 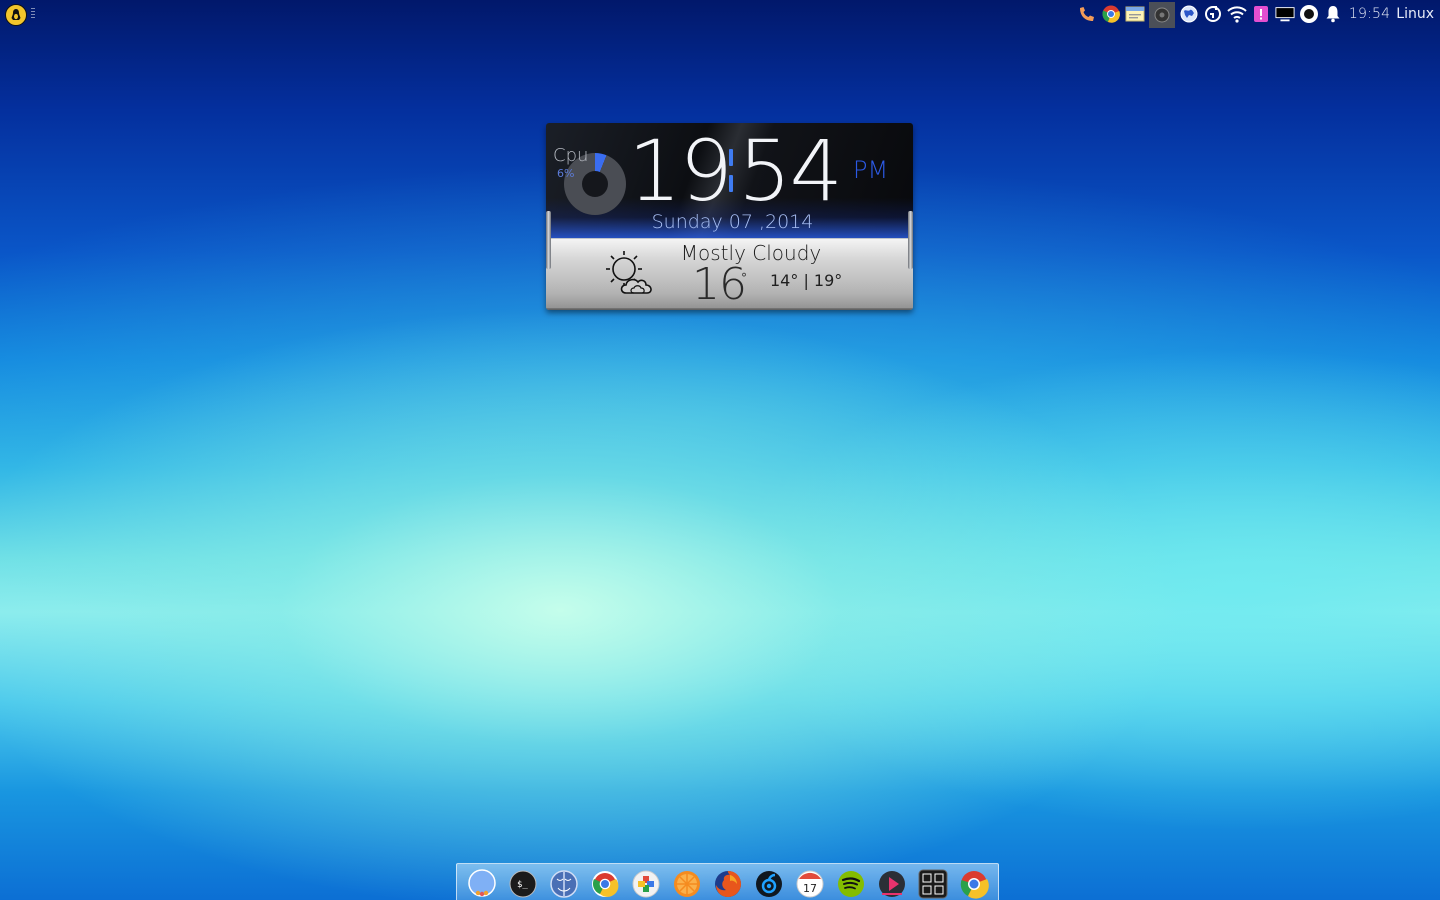 I want to click on record-icon, so click(x=1309, y=14).